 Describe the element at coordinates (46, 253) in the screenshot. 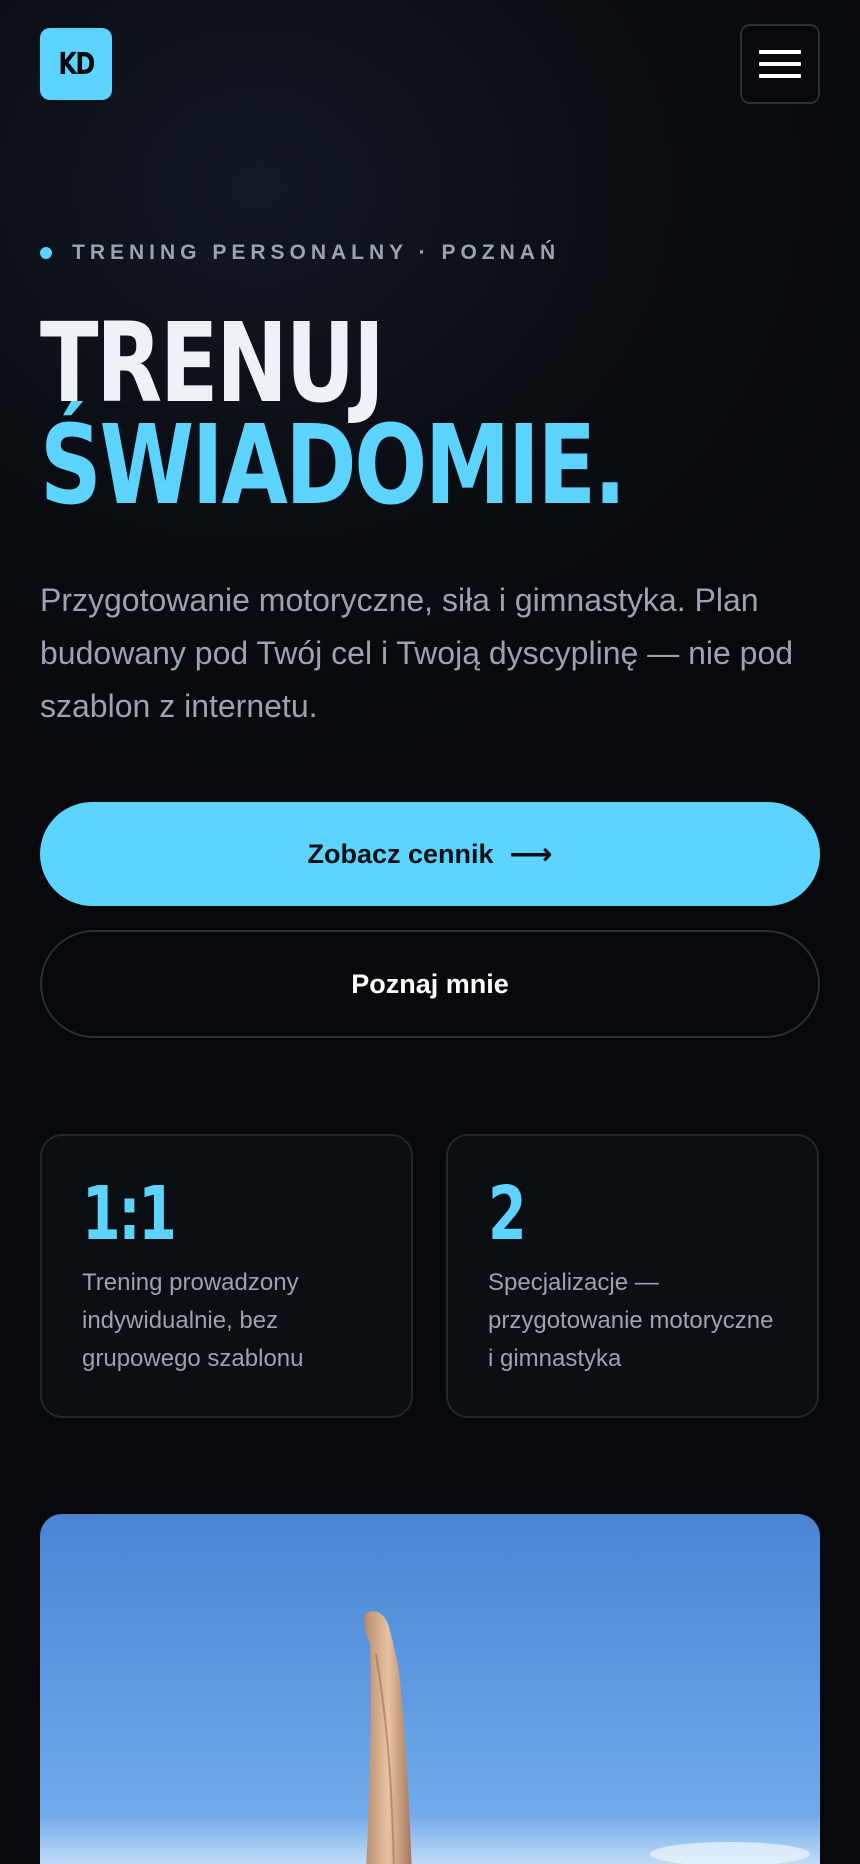

I see `accent-dot-icon` at that location.